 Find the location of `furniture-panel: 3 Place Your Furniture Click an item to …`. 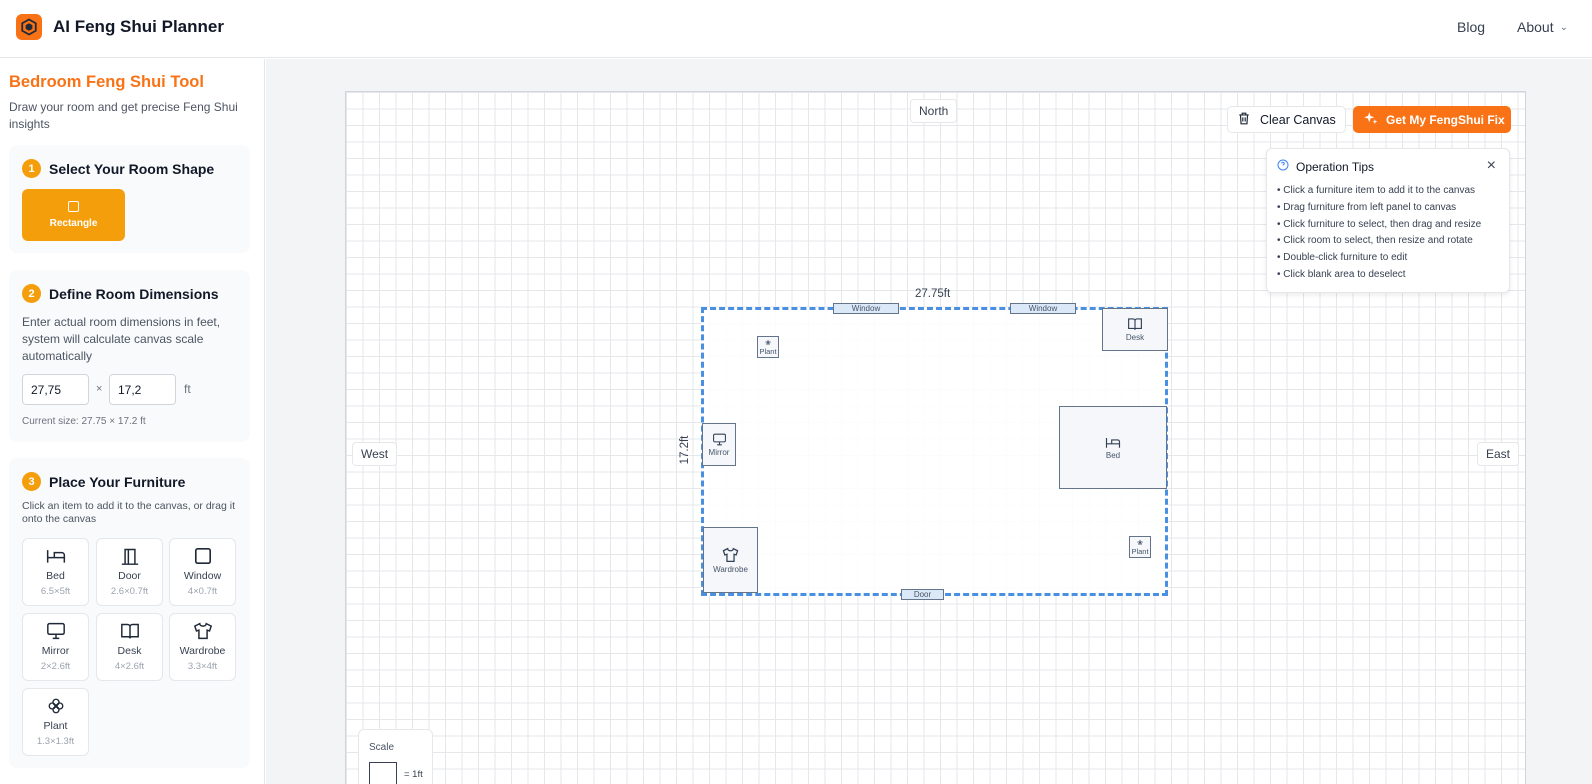

furniture-panel: 3 Place Your Furniture Click an item to … is located at coordinates (129, 613).